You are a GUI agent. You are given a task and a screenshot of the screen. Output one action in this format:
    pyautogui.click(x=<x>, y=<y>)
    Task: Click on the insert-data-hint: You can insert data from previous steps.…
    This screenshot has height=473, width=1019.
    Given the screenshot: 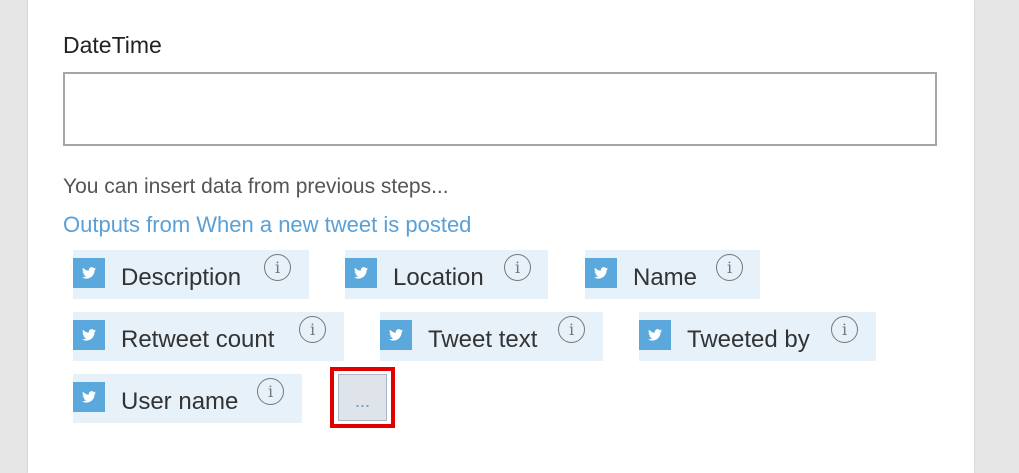 What is the action you would take?
    pyautogui.click(x=256, y=186)
    